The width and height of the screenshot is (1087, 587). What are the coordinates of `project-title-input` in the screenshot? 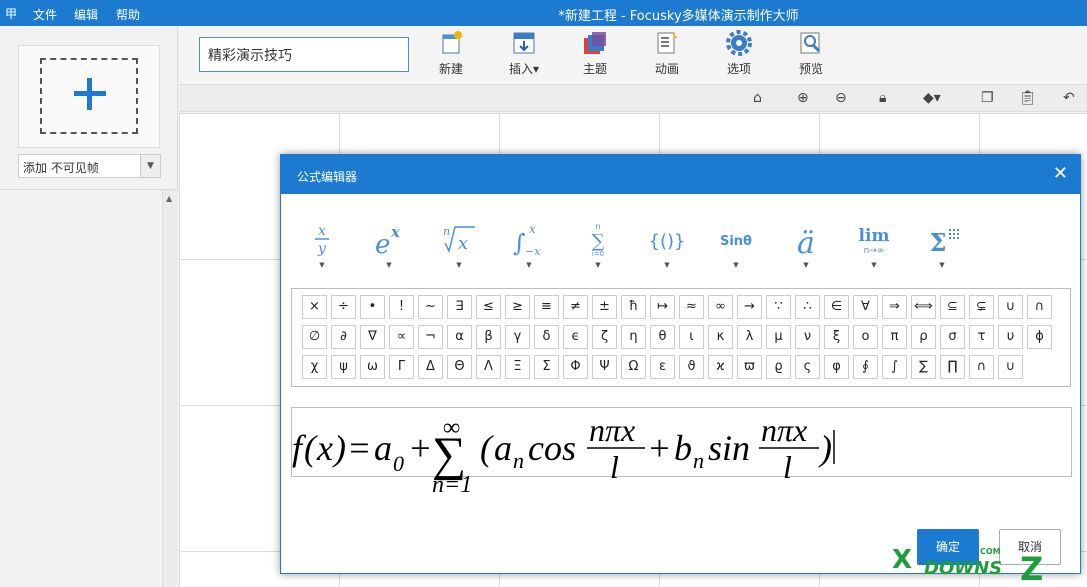 It's located at (304, 54).